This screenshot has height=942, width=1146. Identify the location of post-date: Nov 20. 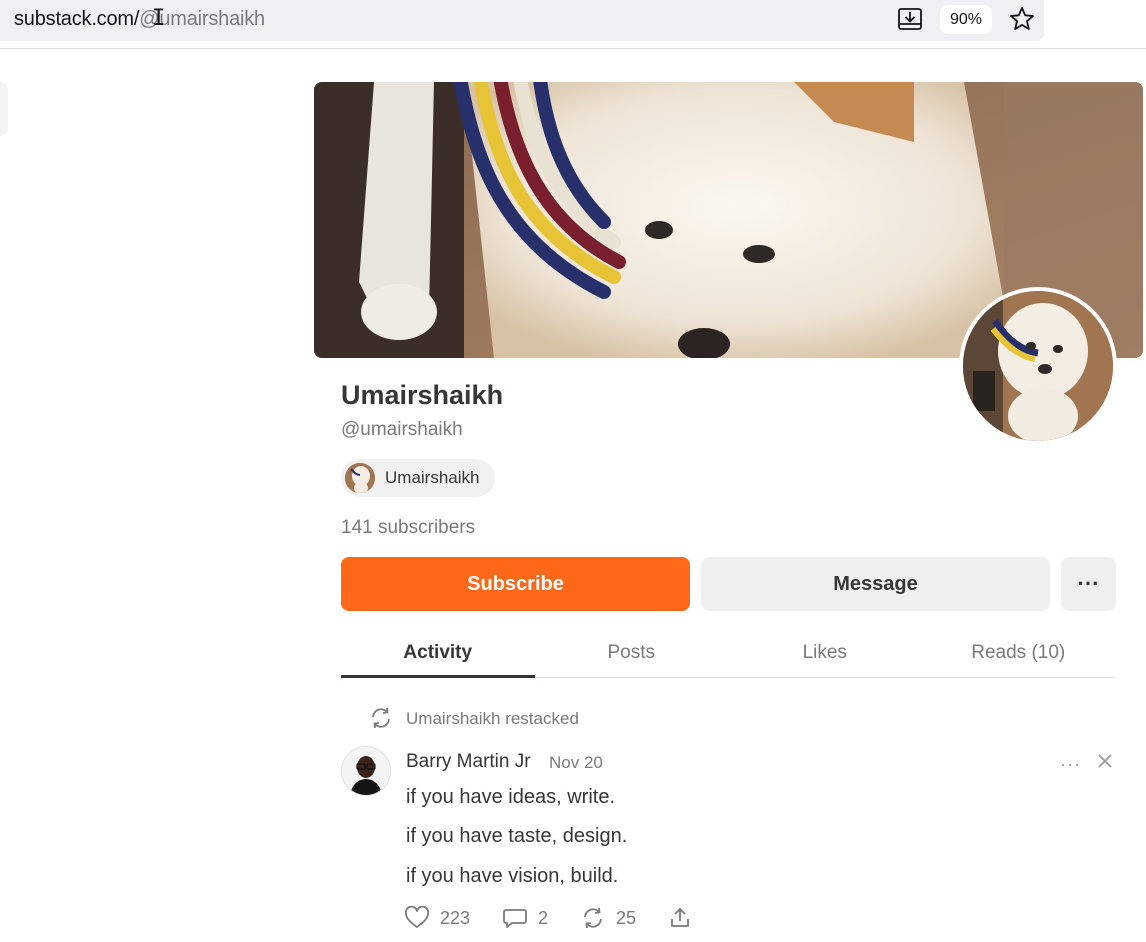
(576, 763).